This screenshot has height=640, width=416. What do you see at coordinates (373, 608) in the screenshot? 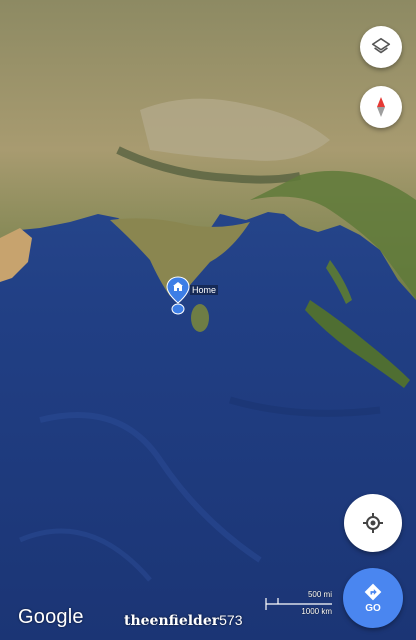
I see `go-label: GO` at bounding box center [373, 608].